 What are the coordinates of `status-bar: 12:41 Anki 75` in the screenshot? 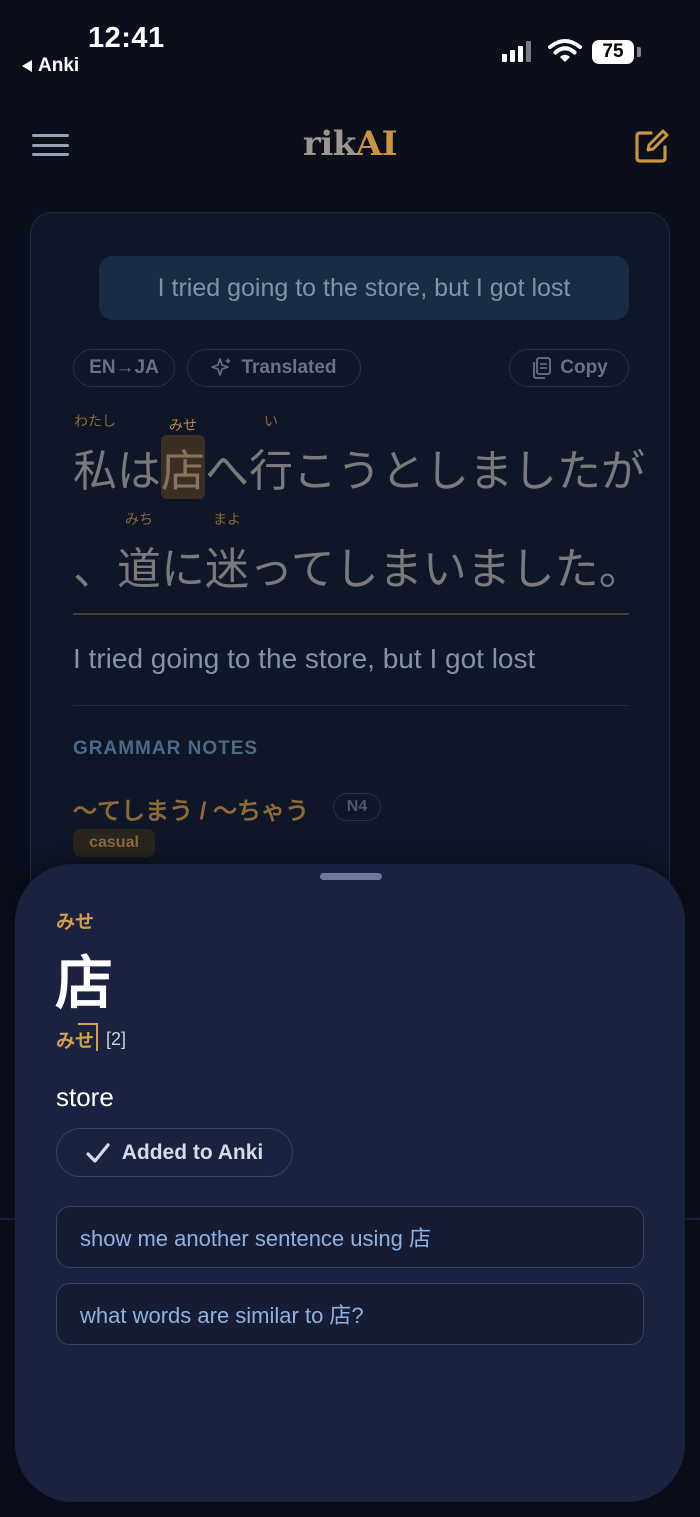 It's located at (350, 45).